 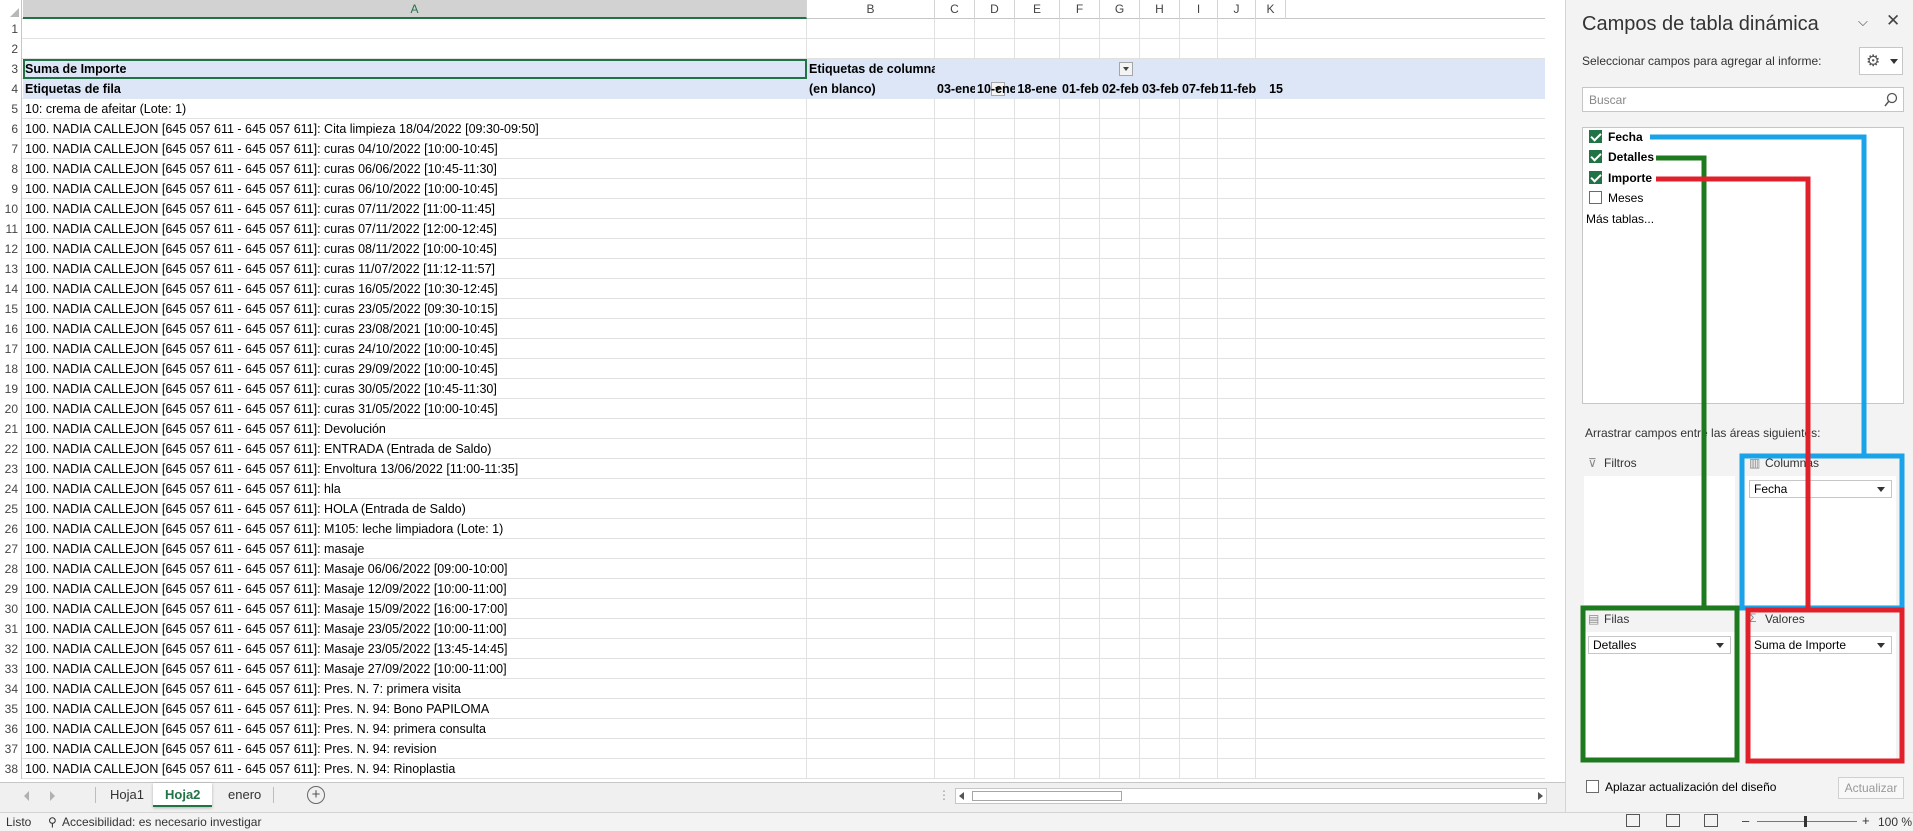 I want to click on chevron-down-icon: ⌵, so click(x=1863, y=22).